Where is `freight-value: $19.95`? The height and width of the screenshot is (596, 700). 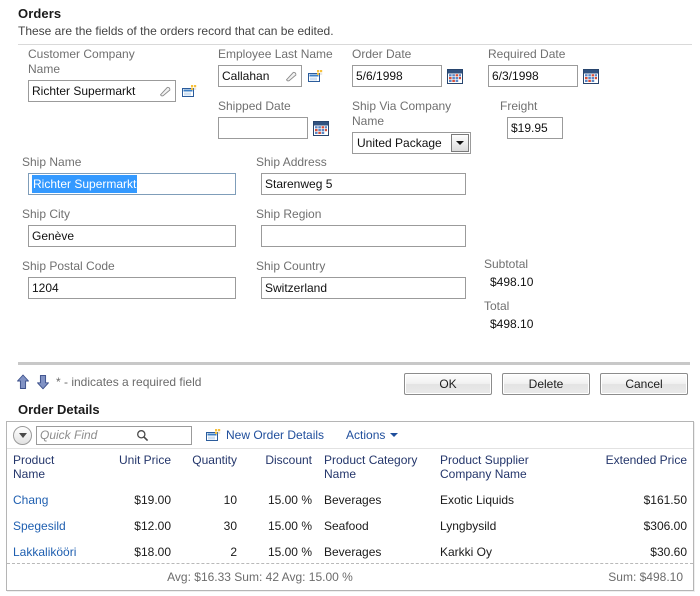 freight-value: $19.95 is located at coordinates (529, 128).